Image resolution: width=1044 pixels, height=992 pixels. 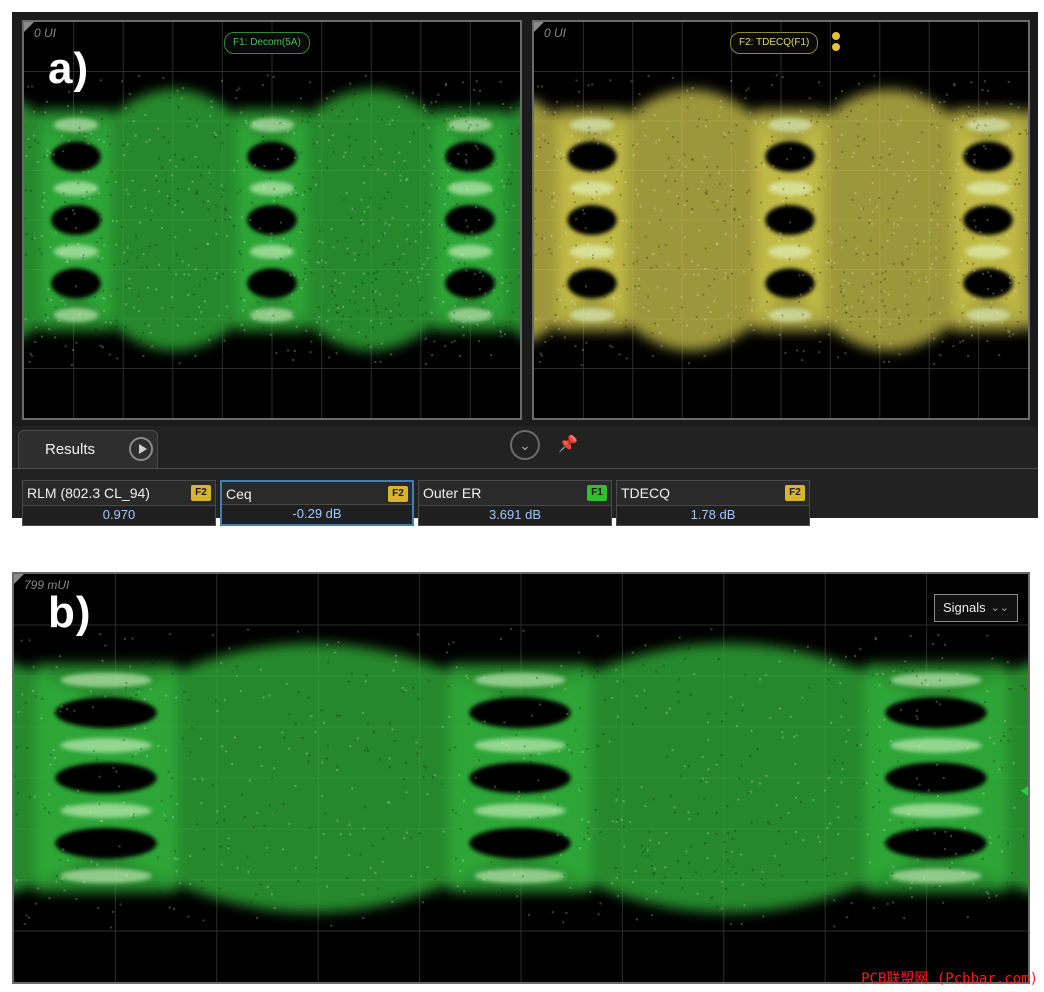 I want to click on measurement-name: Ceq, so click(x=239, y=494).